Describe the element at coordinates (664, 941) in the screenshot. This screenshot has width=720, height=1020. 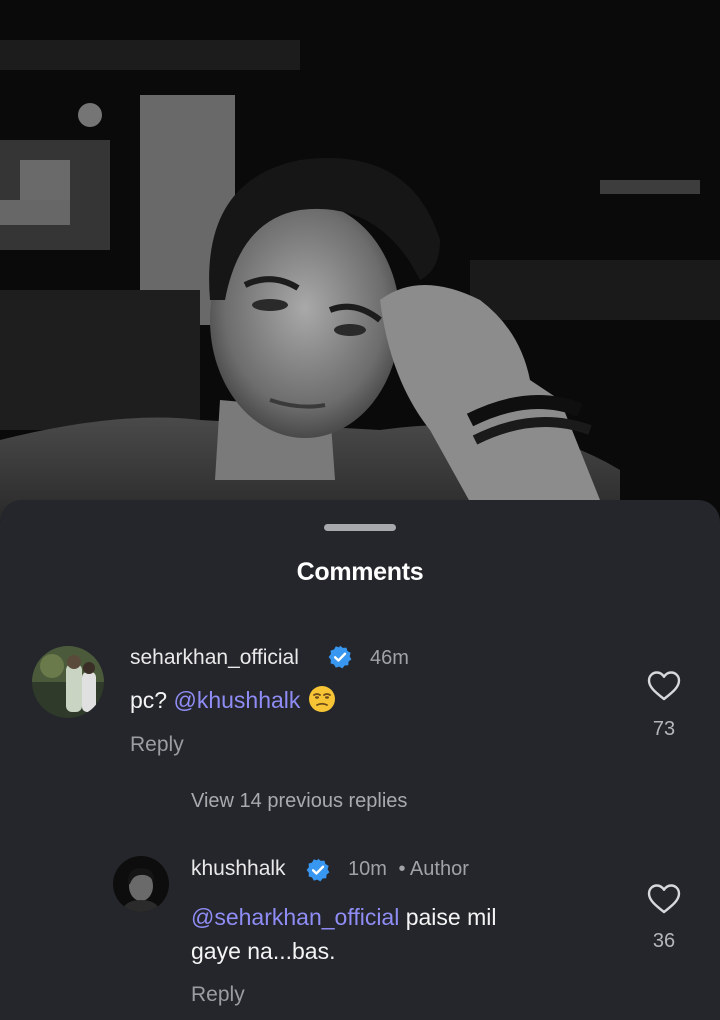
I see `like-count: 36` at that location.